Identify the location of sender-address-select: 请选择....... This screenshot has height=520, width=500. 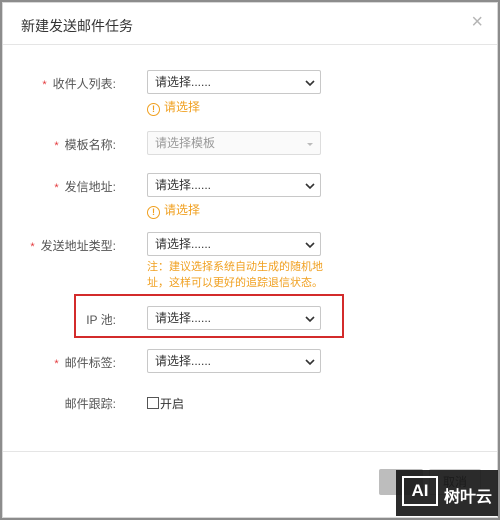
(234, 185).